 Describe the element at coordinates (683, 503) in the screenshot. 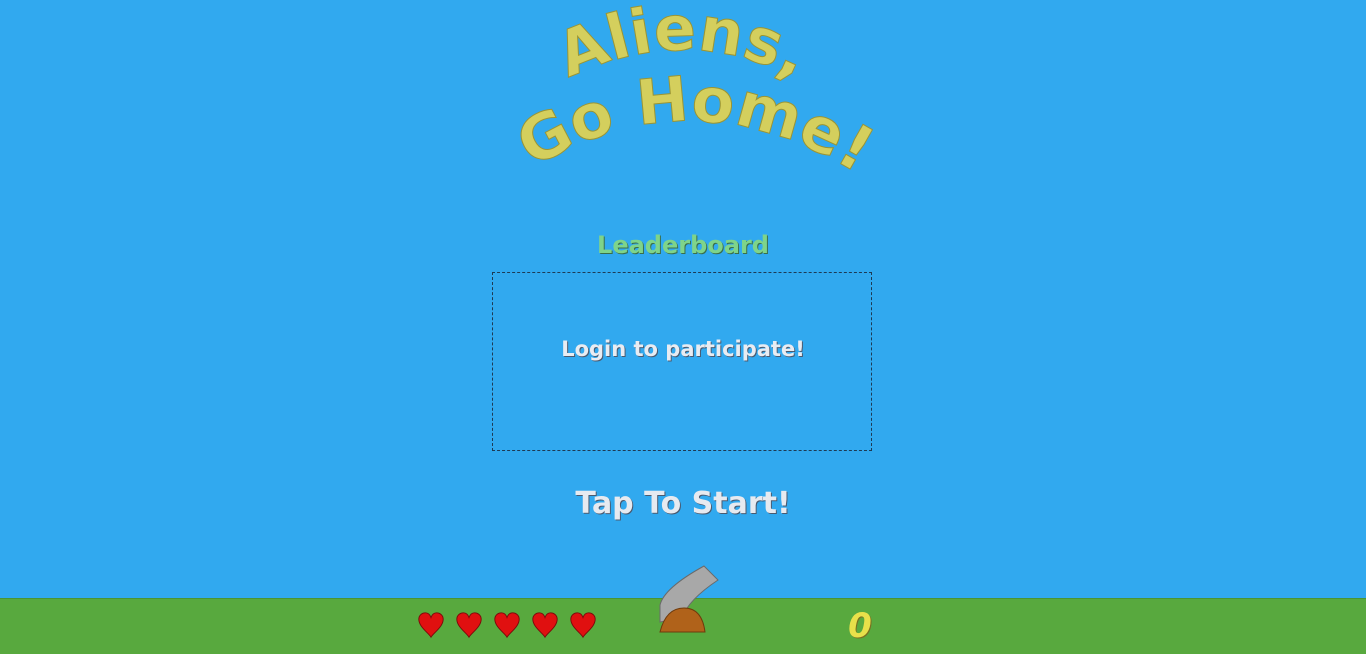

I see `start-prompt: Tap To Start!` at that location.